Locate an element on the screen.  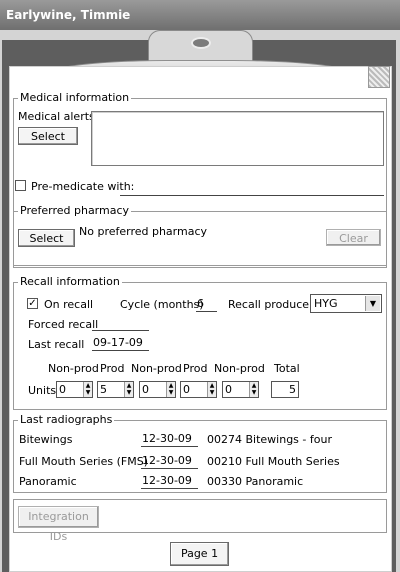
on-recall-checkbox: ✓ is located at coordinates (32, 303).